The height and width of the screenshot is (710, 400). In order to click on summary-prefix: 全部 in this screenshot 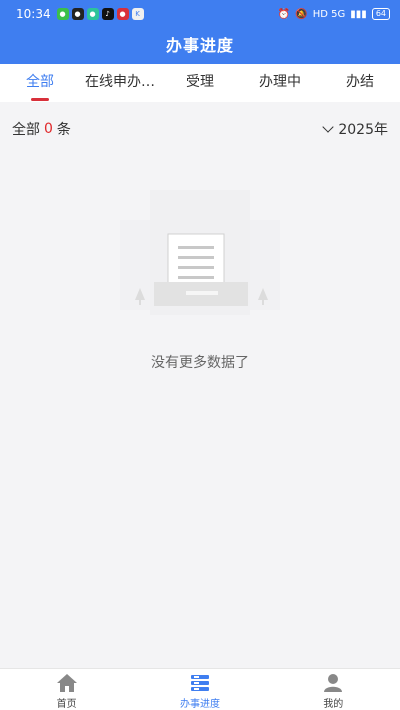, I will do `click(26, 130)`.